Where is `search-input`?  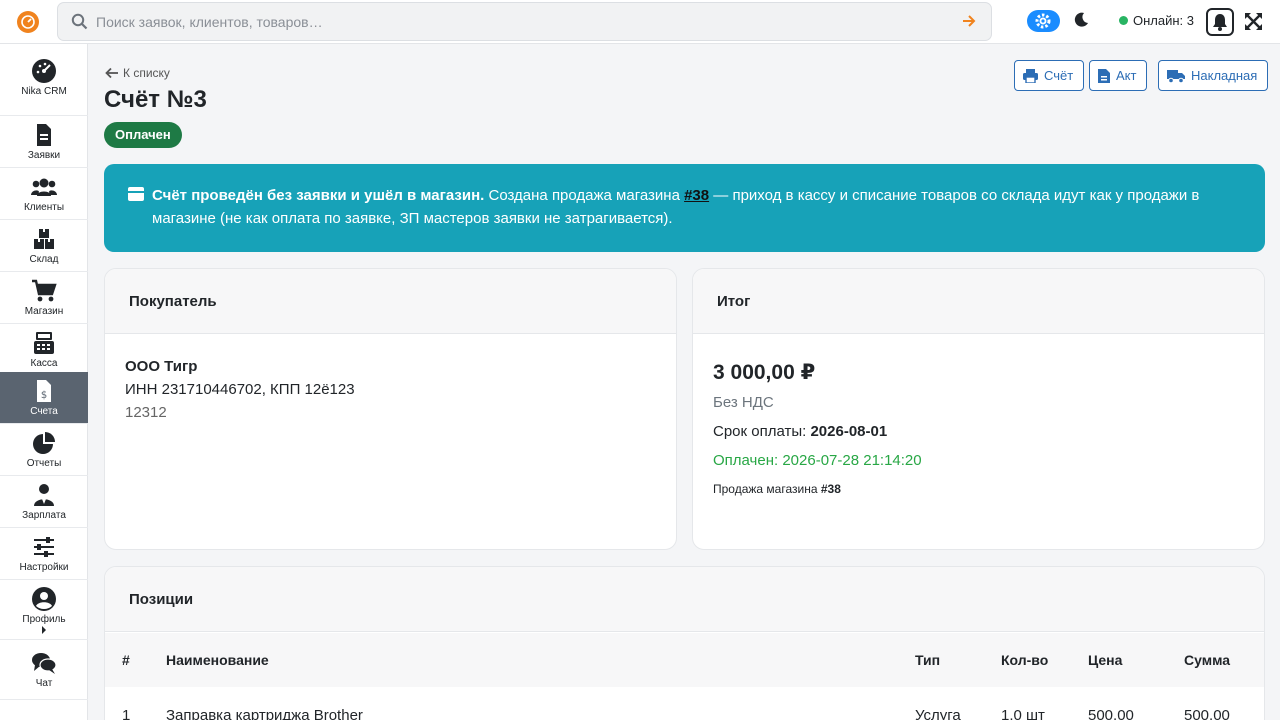
search-input is located at coordinates (506, 22).